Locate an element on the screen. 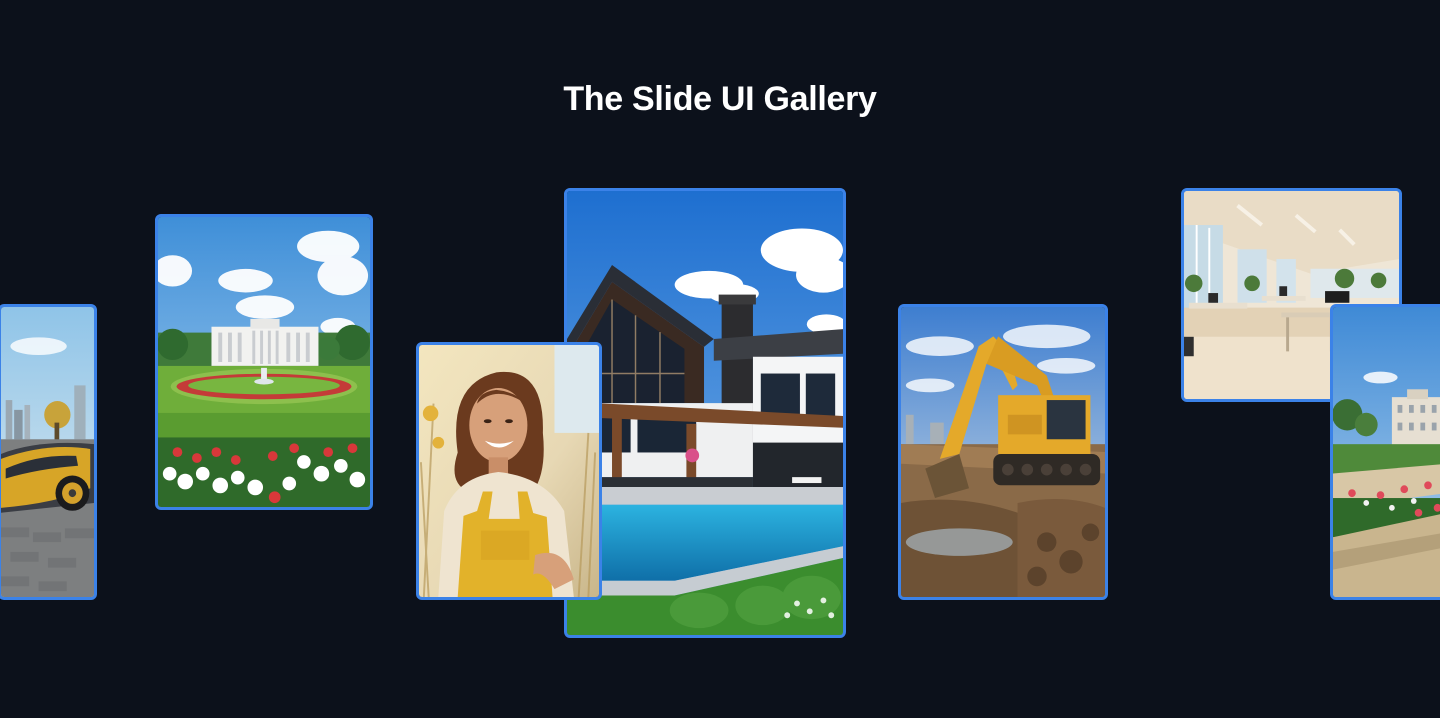 The height and width of the screenshot is (718, 1440). gallery-card-mansion-garden is located at coordinates (1385, 452).